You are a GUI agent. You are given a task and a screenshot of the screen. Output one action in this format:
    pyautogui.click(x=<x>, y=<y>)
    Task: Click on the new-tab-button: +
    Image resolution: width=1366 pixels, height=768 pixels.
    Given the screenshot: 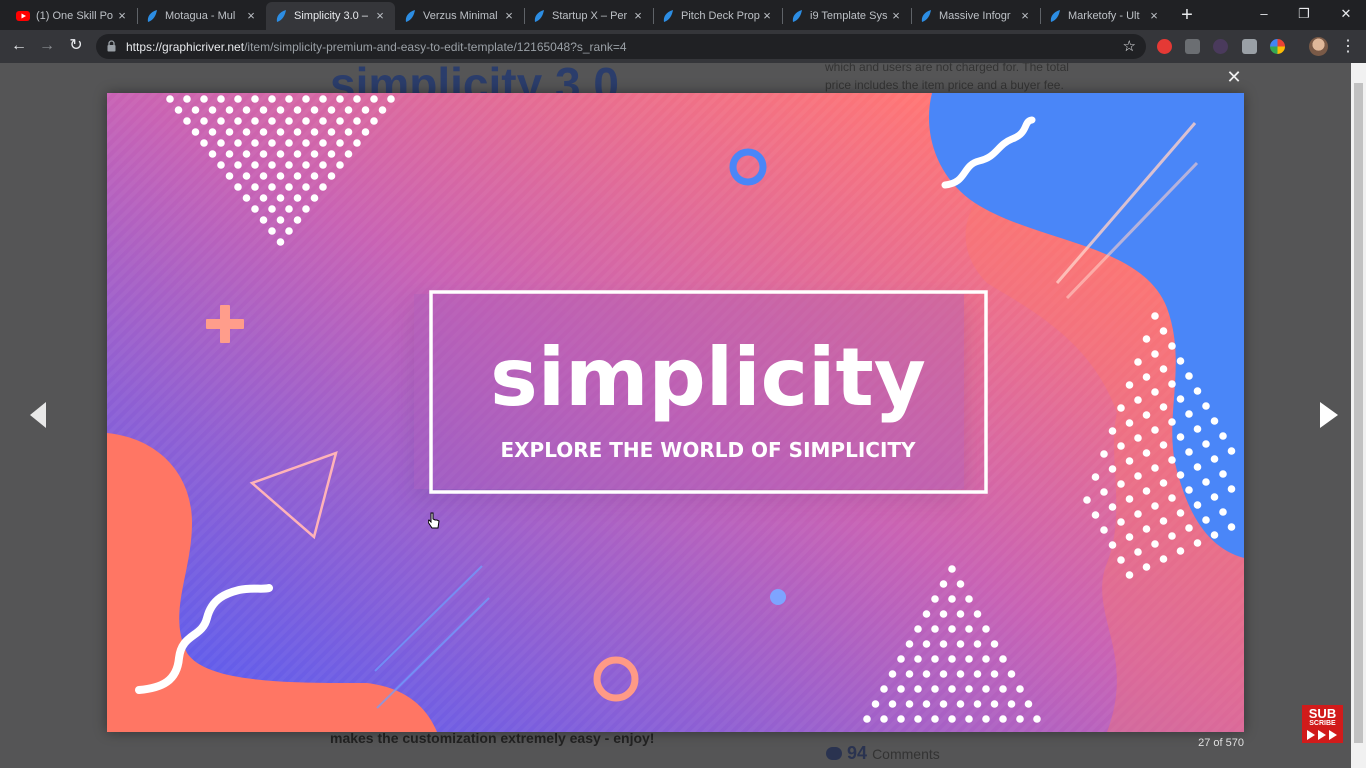 What is the action you would take?
    pyautogui.click(x=1187, y=15)
    